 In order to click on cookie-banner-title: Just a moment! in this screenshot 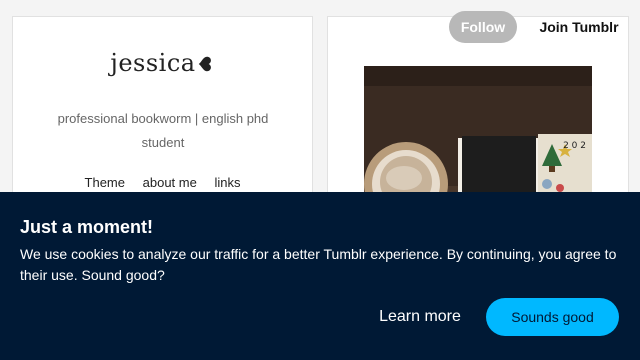, I will do `click(87, 227)`.